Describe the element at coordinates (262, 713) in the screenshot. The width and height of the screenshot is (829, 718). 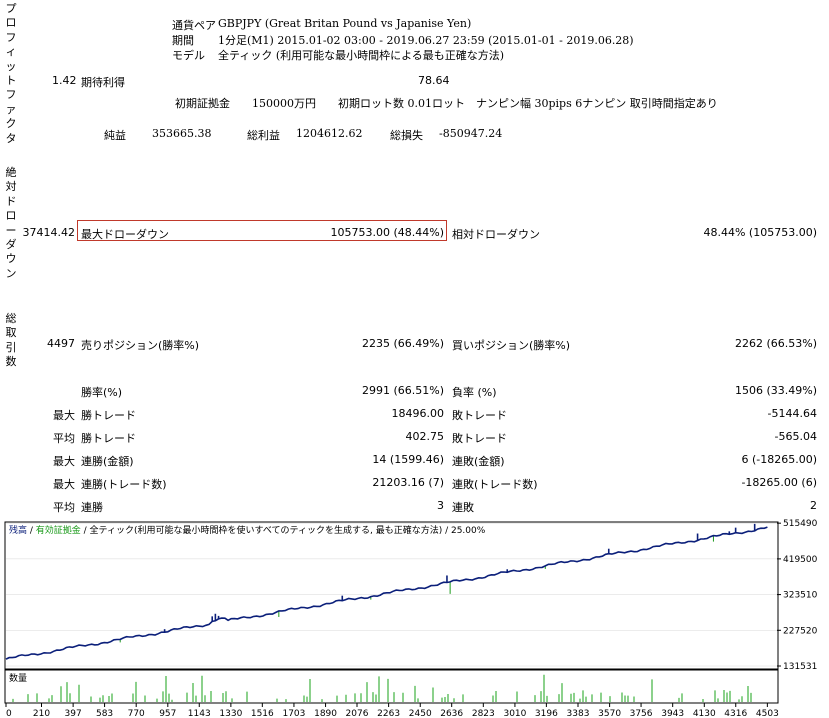
I see `x-tick-label: 1516` at that location.